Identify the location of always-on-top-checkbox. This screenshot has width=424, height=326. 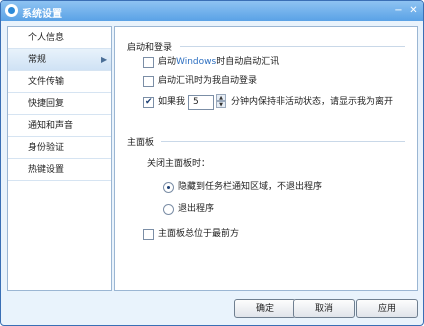
(148, 234).